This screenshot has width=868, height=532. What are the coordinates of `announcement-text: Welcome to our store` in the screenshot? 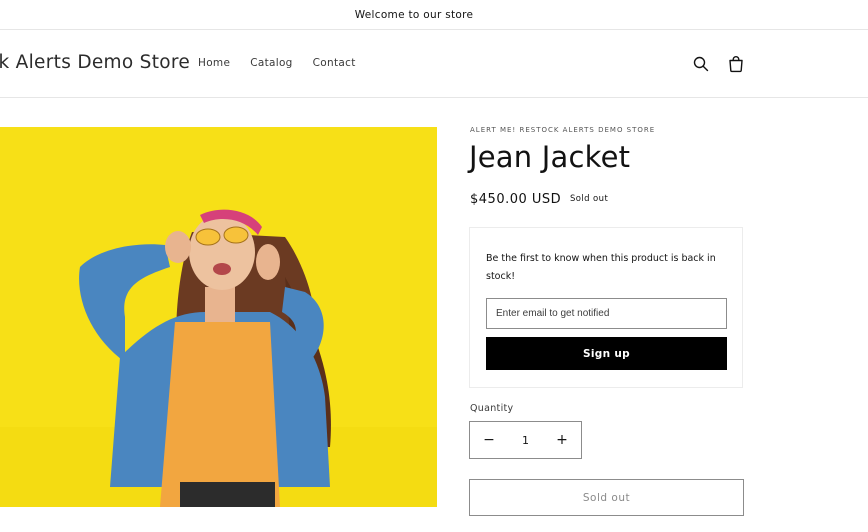 It's located at (414, 14).